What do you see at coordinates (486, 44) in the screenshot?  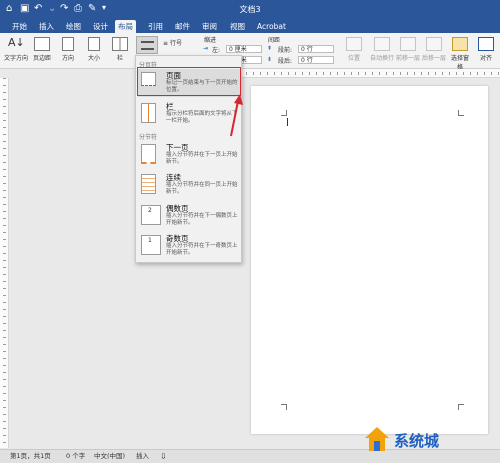 I see `align-icon` at bounding box center [486, 44].